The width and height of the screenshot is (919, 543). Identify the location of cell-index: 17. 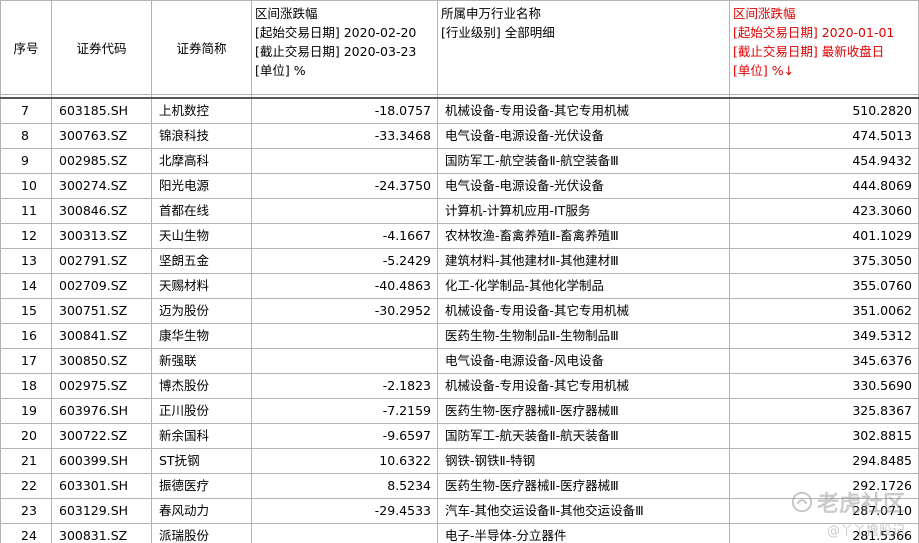
(26, 361).